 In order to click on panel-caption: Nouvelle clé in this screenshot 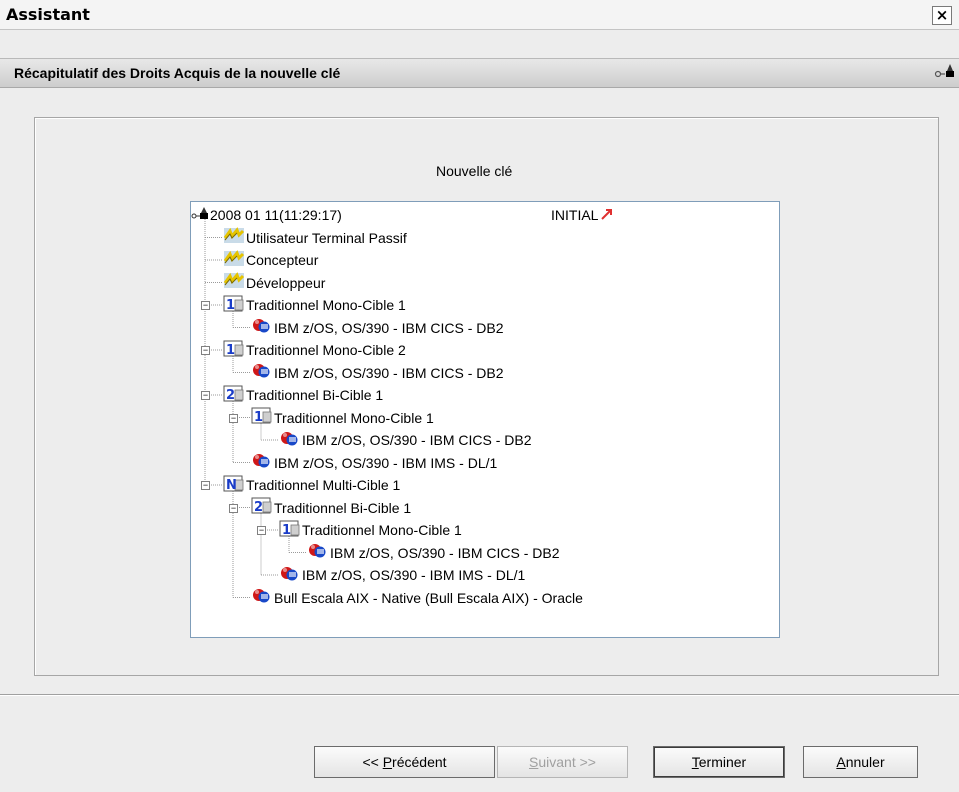, I will do `click(474, 171)`.